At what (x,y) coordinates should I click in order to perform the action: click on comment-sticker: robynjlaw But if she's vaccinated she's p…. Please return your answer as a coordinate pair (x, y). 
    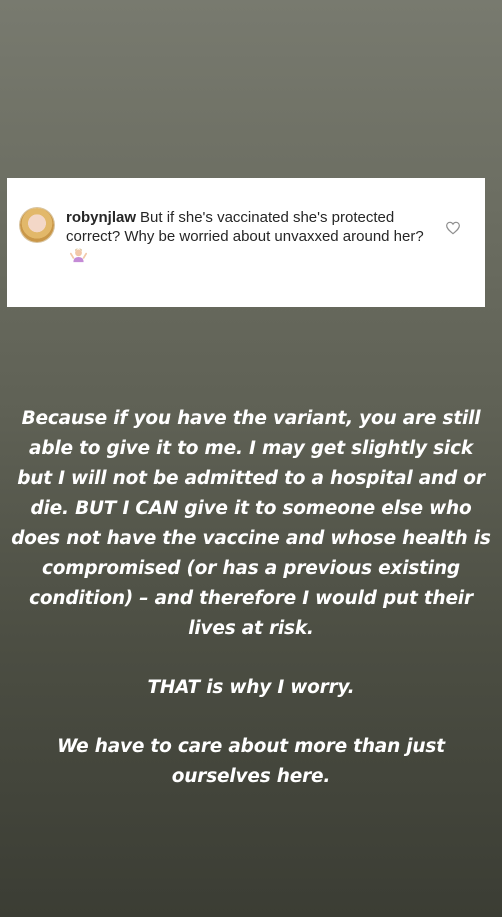
    Looking at the image, I should click on (246, 242).